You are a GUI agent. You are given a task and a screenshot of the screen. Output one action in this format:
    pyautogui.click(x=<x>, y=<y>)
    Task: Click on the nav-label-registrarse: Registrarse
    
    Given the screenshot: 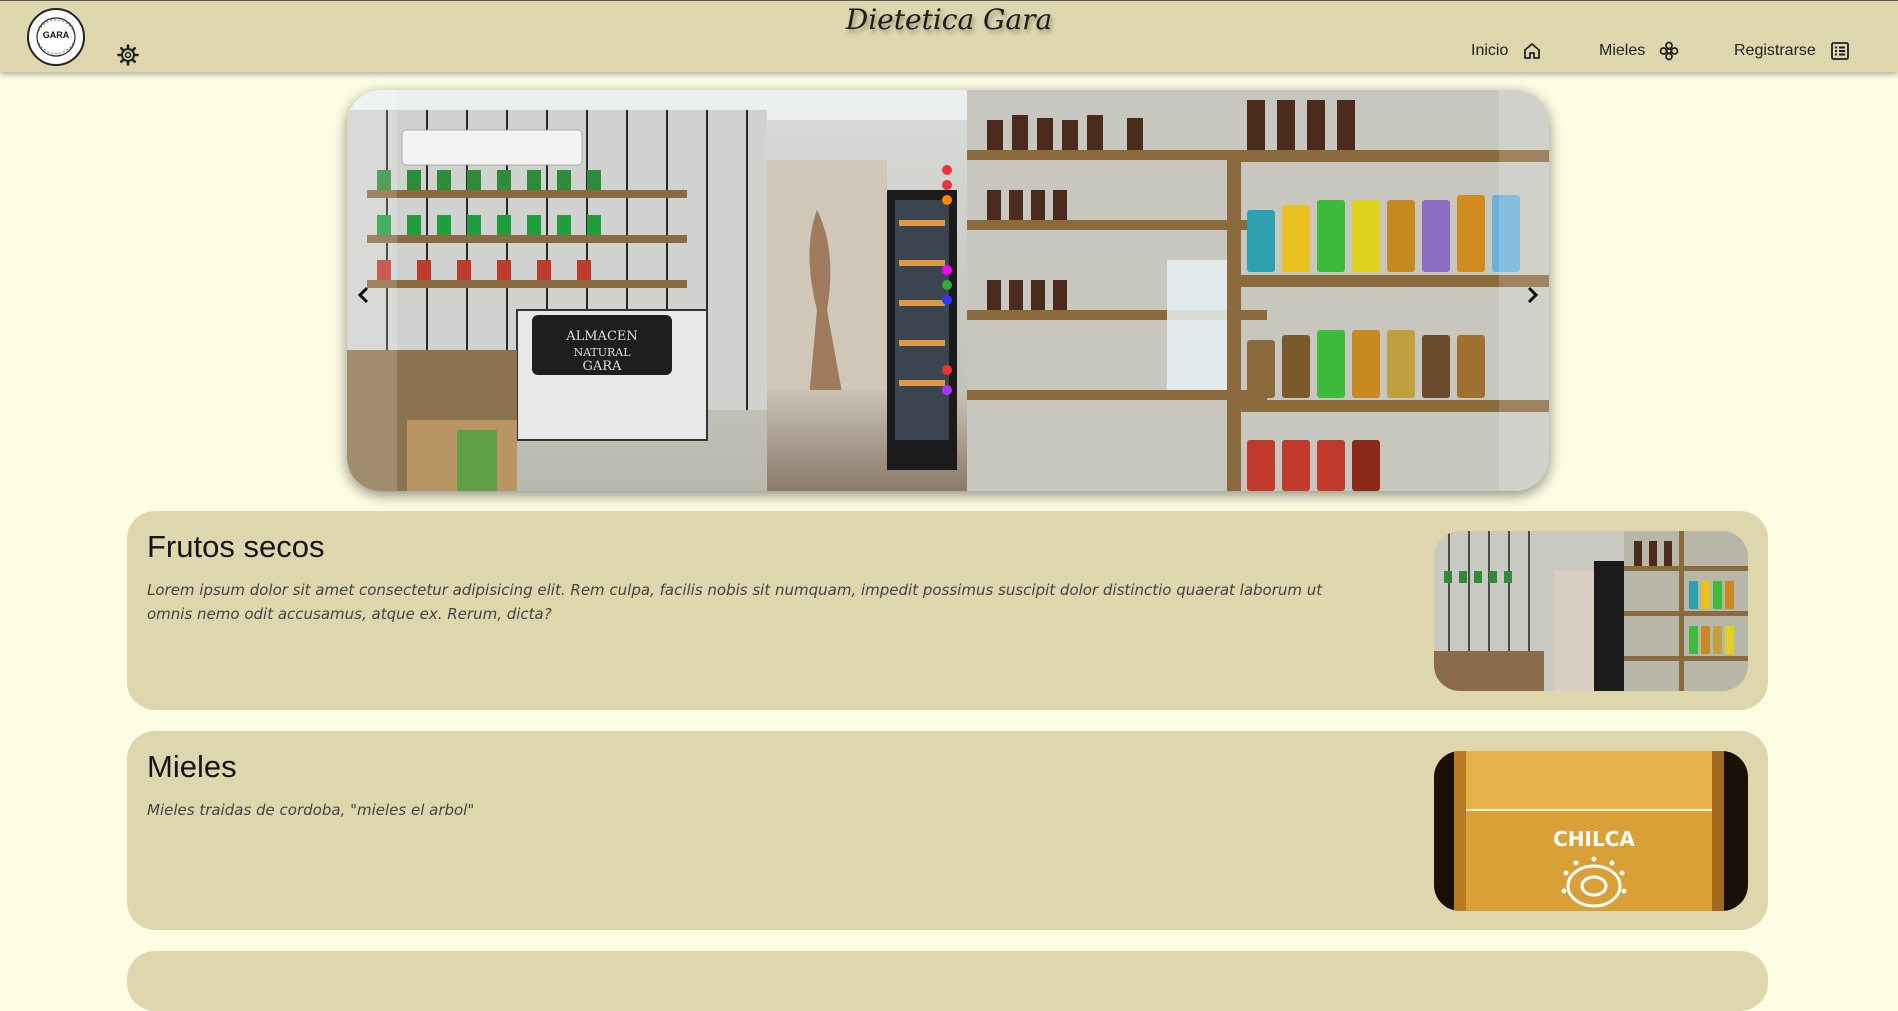 What is the action you would take?
    pyautogui.click(x=1775, y=50)
    